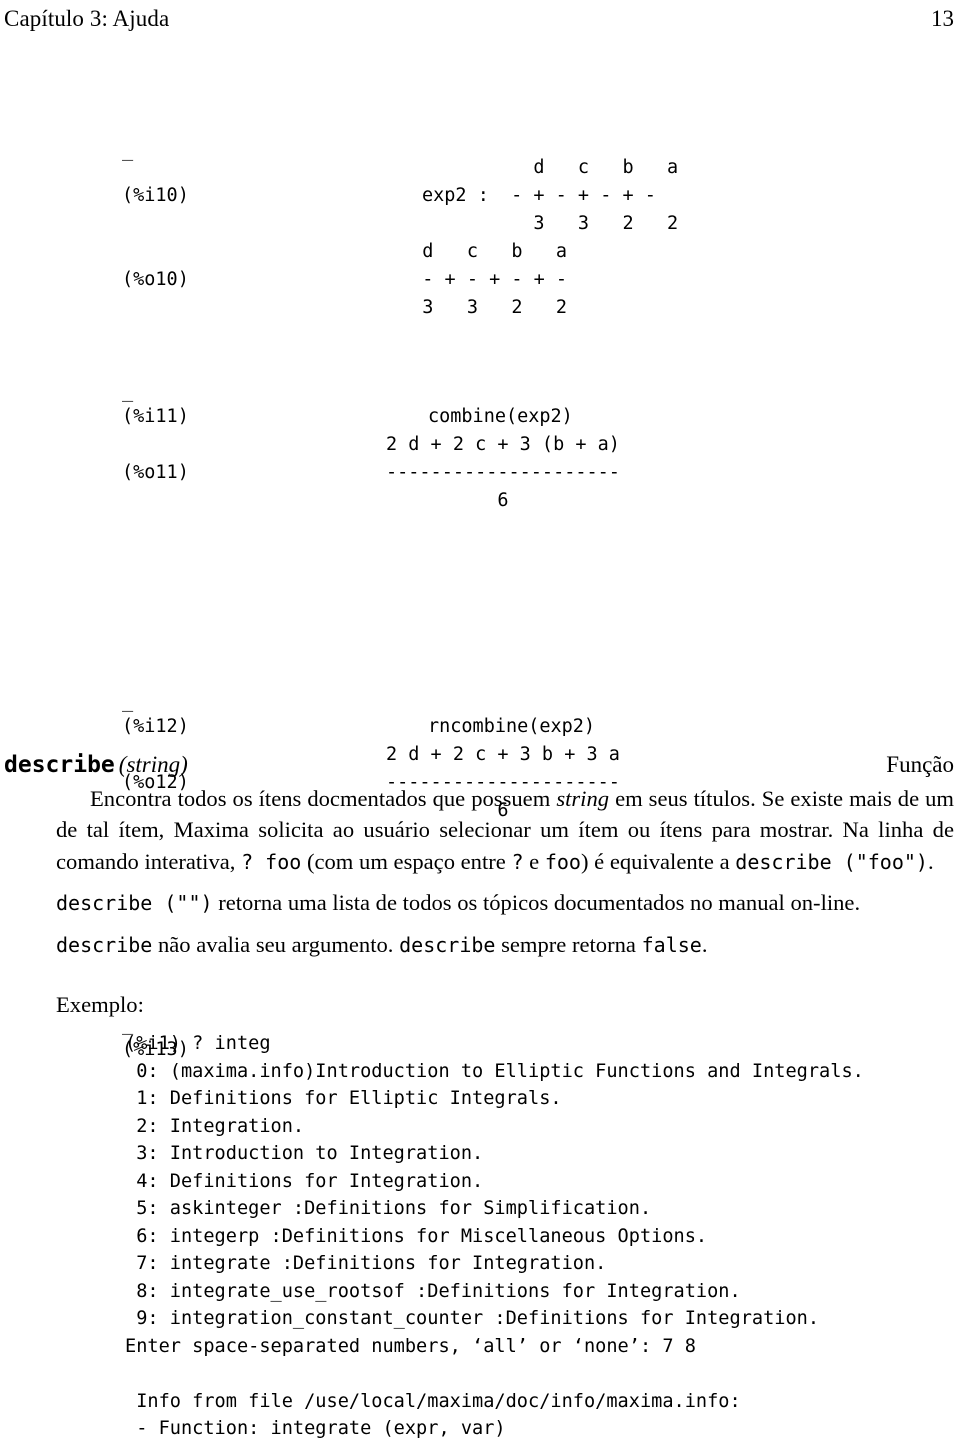 This screenshot has height=1443, width=960. What do you see at coordinates (512, 726) in the screenshot?
I see `i12-expr-line-1: rncombine(exp2)` at bounding box center [512, 726].